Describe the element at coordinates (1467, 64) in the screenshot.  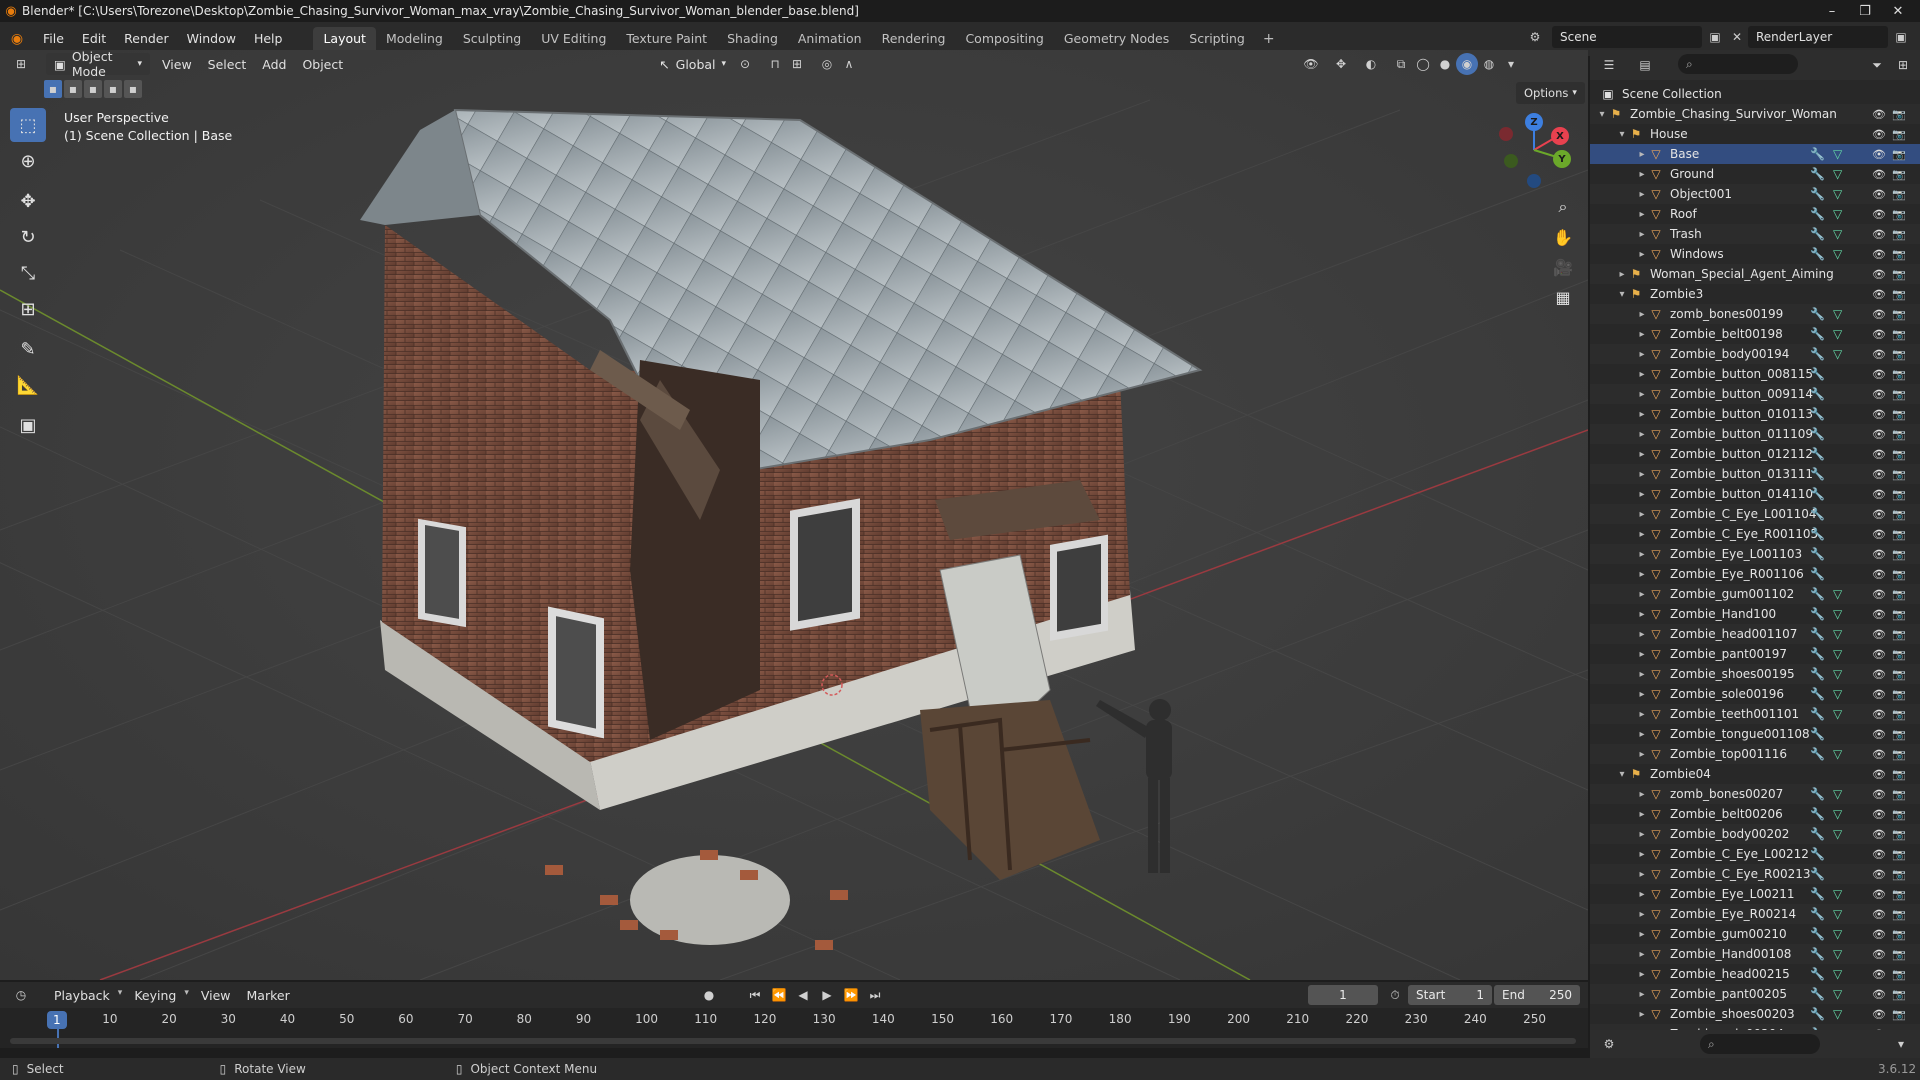
I see `shading-material-icon: ◉` at that location.